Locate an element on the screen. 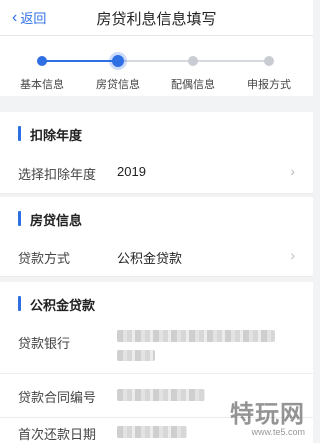 This screenshot has height=443, width=320. redacted-contract-number is located at coordinates (161, 395).